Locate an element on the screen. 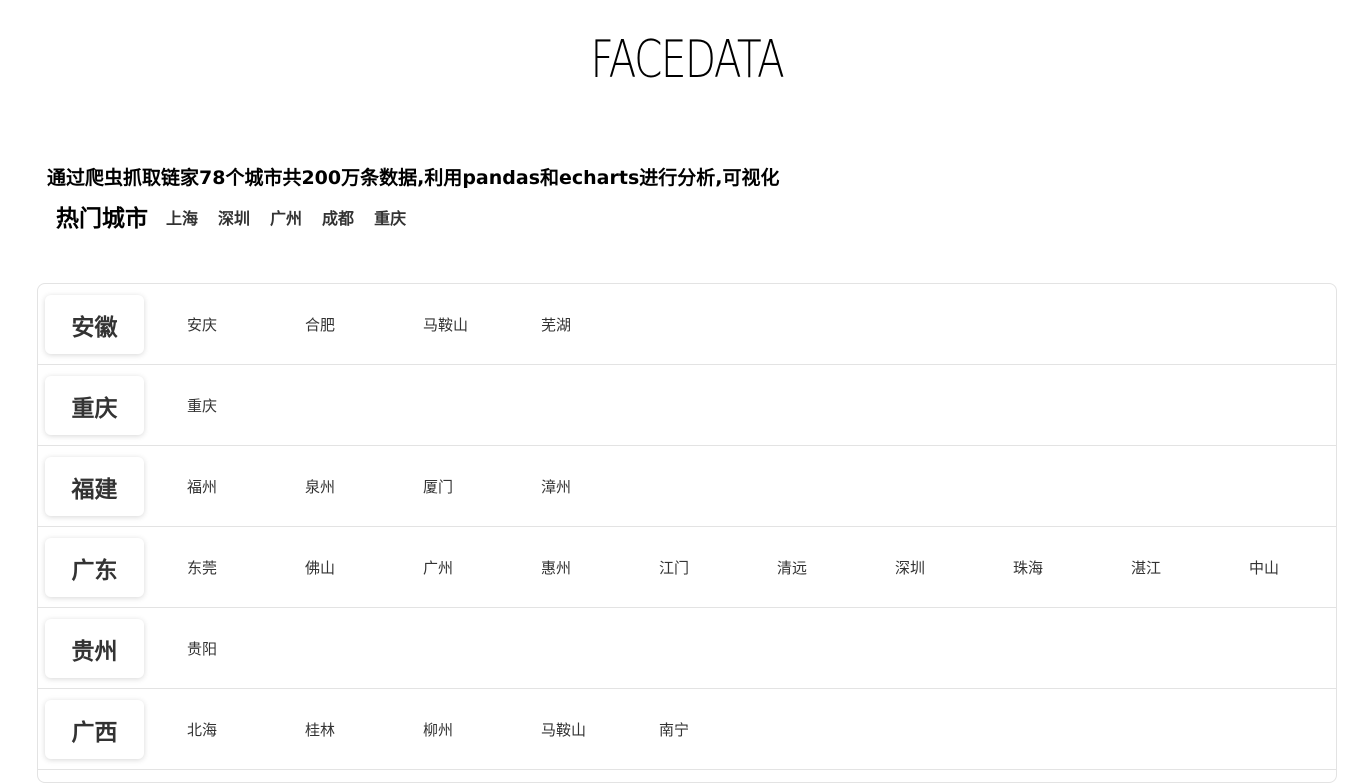 The height and width of the screenshot is (783, 1368). city-link: 漳州 is located at coordinates (600, 486).